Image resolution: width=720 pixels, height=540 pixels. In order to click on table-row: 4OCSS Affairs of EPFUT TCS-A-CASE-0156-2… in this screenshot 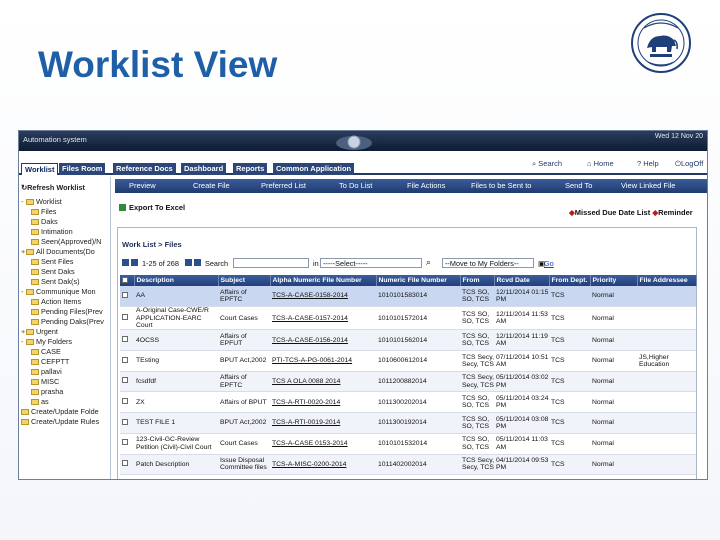, I will do `click(408, 340)`.